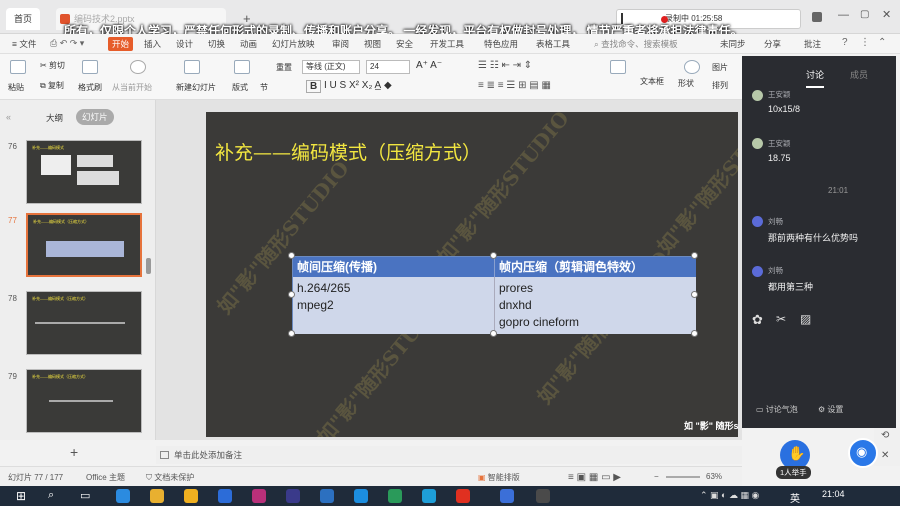 The height and width of the screenshot is (506, 900). What do you see at coordinates (692, 67) in the screenshot?
I see `shape-icon` at bounding box center [692, 67].